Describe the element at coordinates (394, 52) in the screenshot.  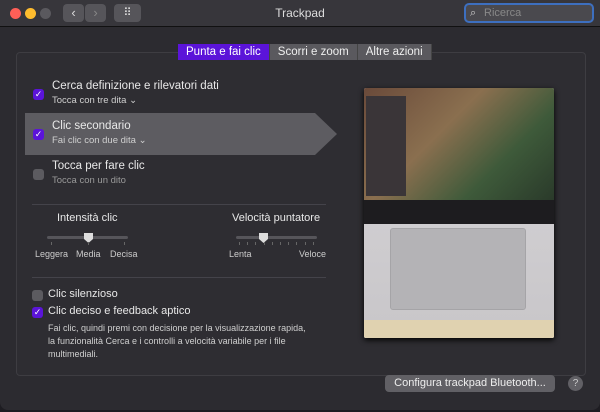
I see `tab-altre-azioni: Altre azioni` at that location.